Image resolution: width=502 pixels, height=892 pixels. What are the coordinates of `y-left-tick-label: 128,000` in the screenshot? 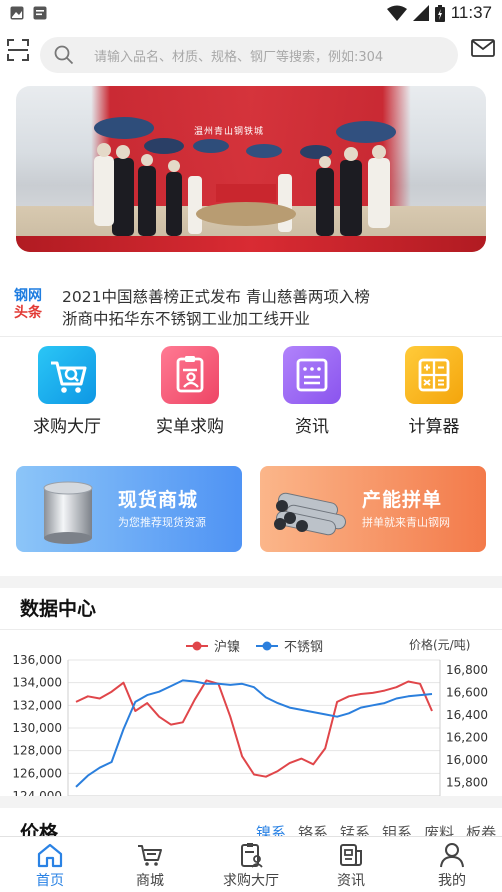 It's located at (37, 751).